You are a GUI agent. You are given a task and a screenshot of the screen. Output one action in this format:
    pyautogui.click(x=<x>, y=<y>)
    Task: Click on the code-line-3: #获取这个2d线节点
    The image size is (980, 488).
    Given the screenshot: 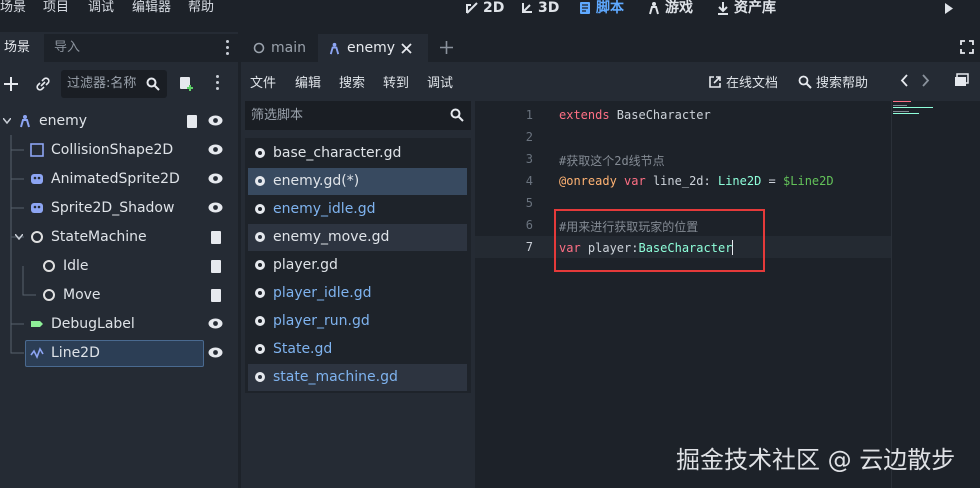 What is the action you would take?
    pyautogui.click(x=612, y=161)
    